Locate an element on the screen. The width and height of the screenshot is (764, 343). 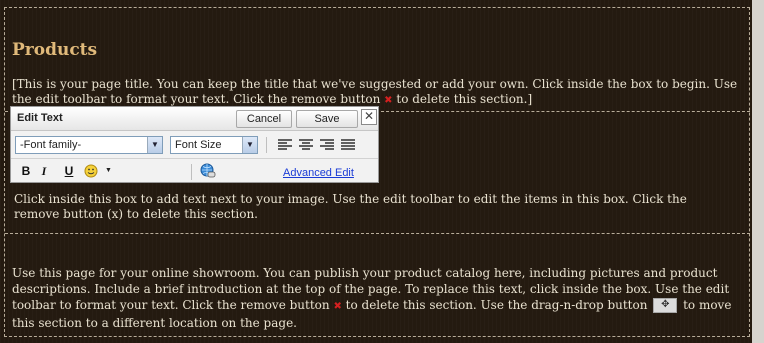
emoticon-dropdown-icon: ▼ is located at coordinates (108, 170).